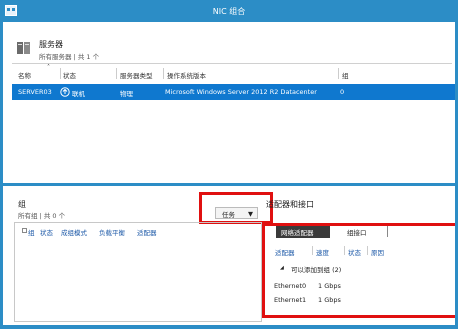 The height and width of the screenshot is (329, 458). Describe the element at coordinates (48, 67) in the screenshot. I see `sort-up-icon: ˄` at that location.